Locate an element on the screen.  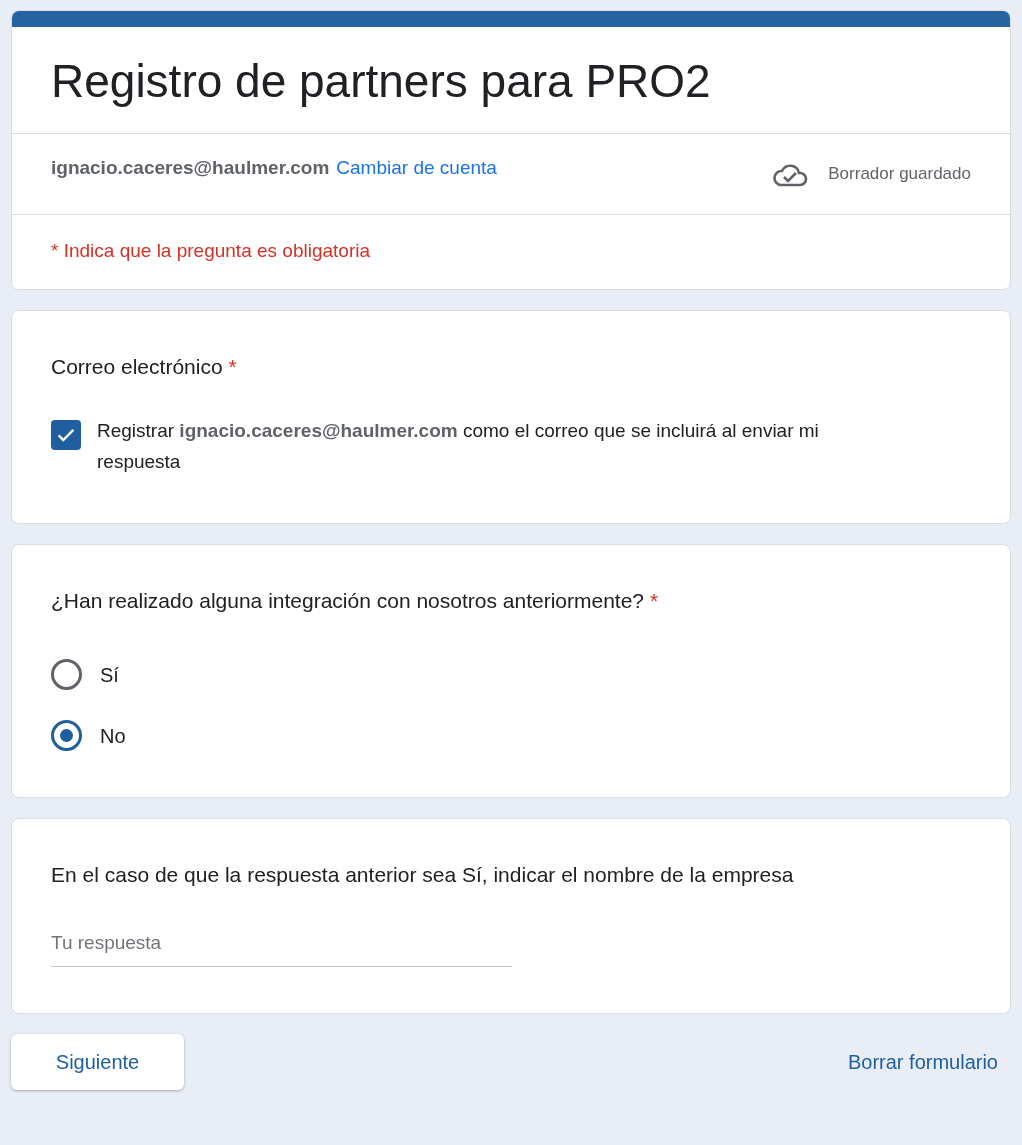
account-email: ignacio.caceres@haulmer.com is located at coordinates (190, 168).